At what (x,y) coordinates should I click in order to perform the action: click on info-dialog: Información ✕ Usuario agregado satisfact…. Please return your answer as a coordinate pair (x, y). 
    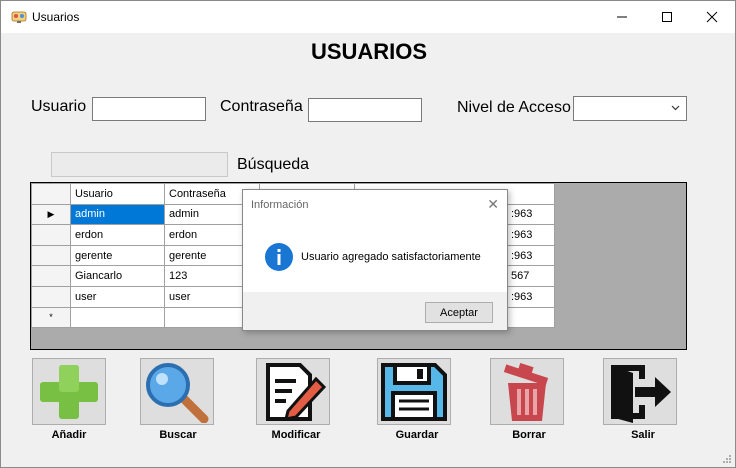
    Looking at the image, I should click on (375, 260).